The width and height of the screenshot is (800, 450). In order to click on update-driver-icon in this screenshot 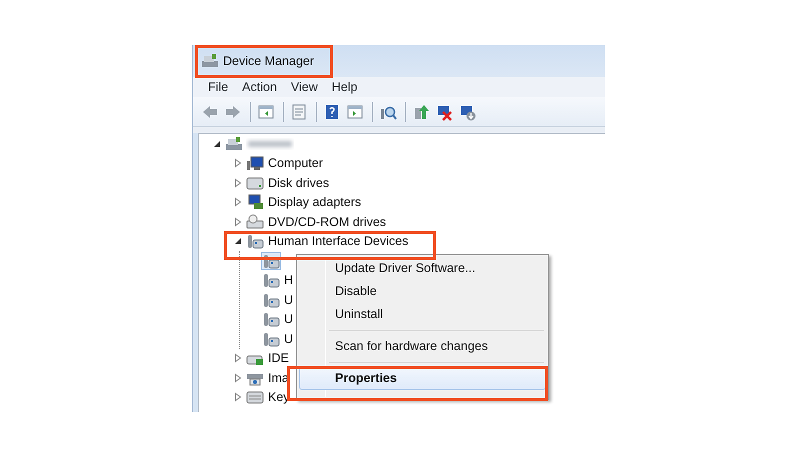, I will do `click(422, 111)`.